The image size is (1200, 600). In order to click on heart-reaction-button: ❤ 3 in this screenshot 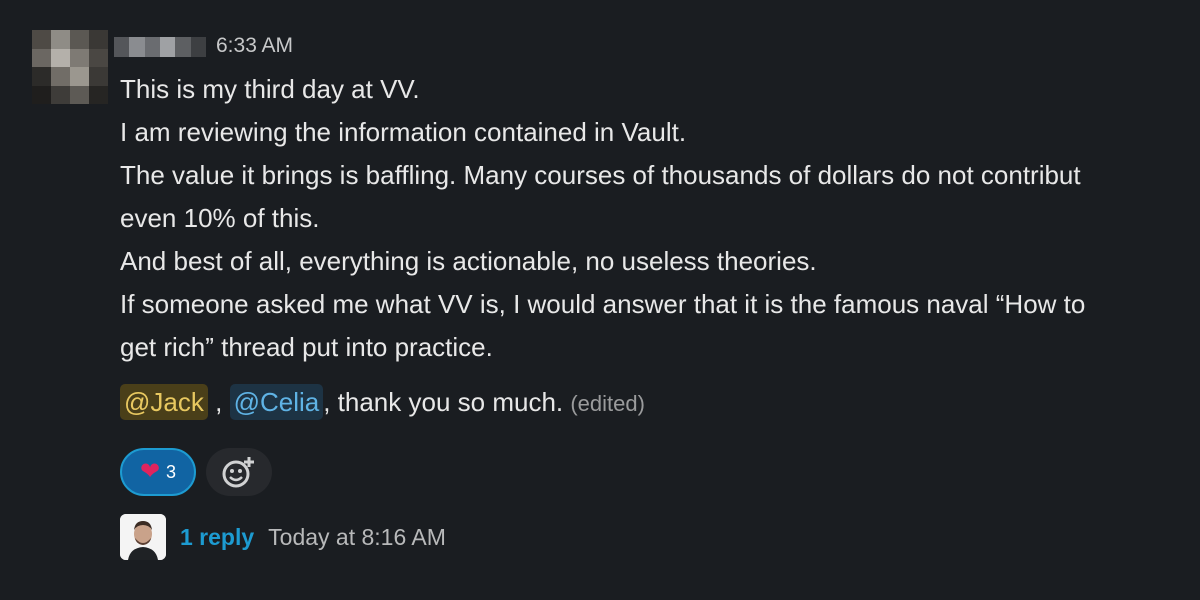, I will do `click(158, 472)`.